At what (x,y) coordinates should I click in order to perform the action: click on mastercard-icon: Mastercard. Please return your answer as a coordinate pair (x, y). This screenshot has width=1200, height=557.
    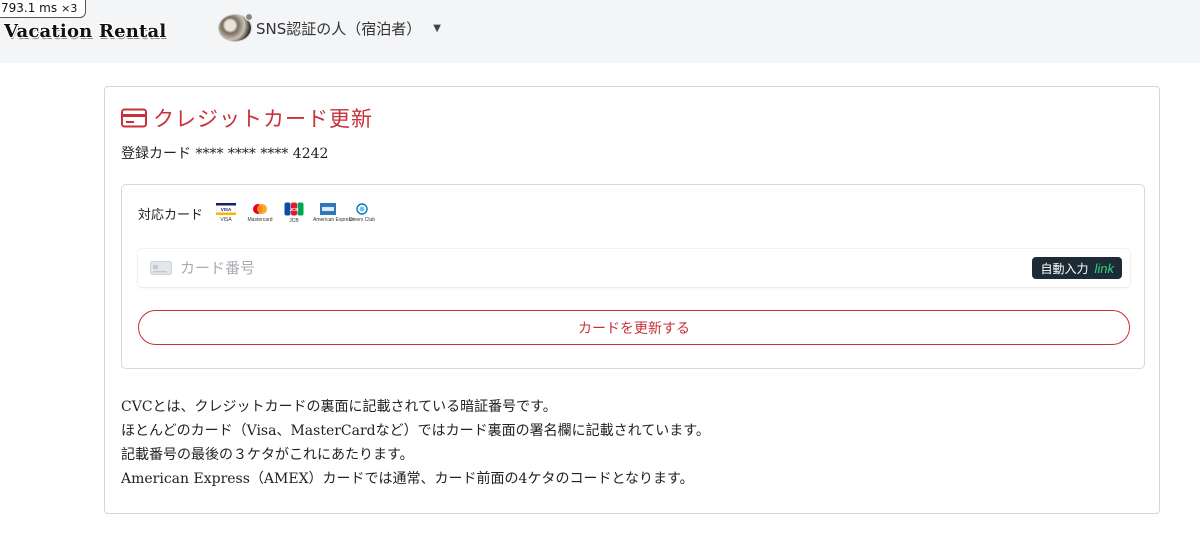
    Looking at the image, I should click on (260, 213).